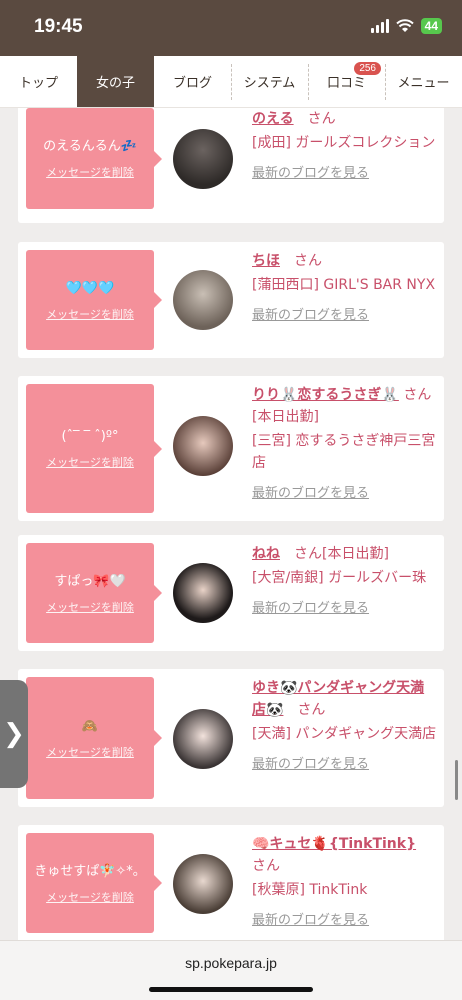  I want to click on battery-icon: 44, so click(431, 26).